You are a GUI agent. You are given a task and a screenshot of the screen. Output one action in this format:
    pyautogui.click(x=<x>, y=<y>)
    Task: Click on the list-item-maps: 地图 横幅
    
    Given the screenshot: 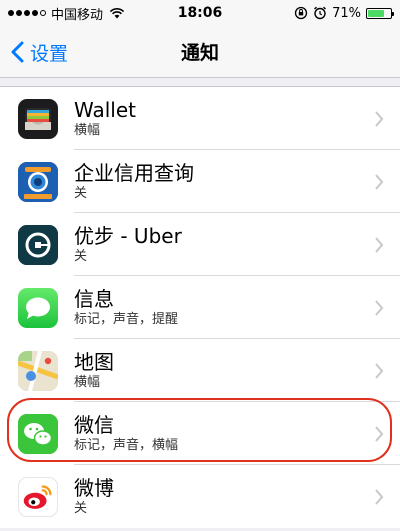 What is the action you would take?
    pyautogui.click(x=200, y=370)
    